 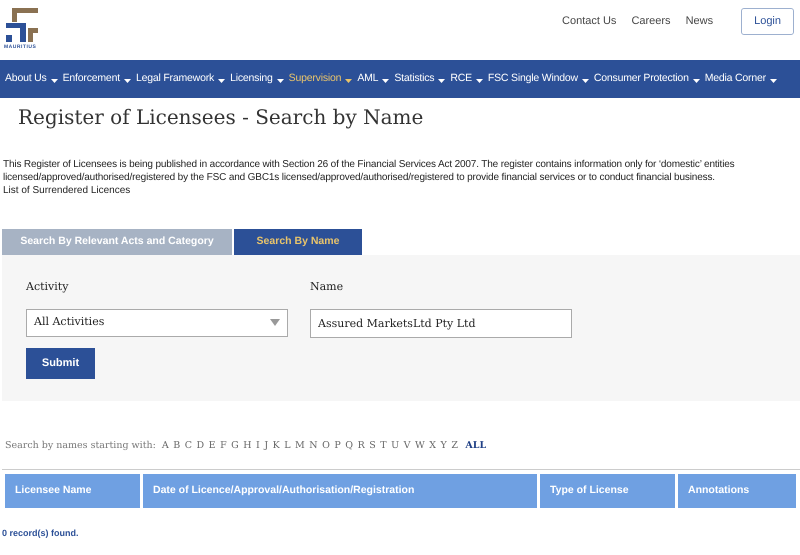 I want to click on letter-link: X, so click(x=432, y=446).